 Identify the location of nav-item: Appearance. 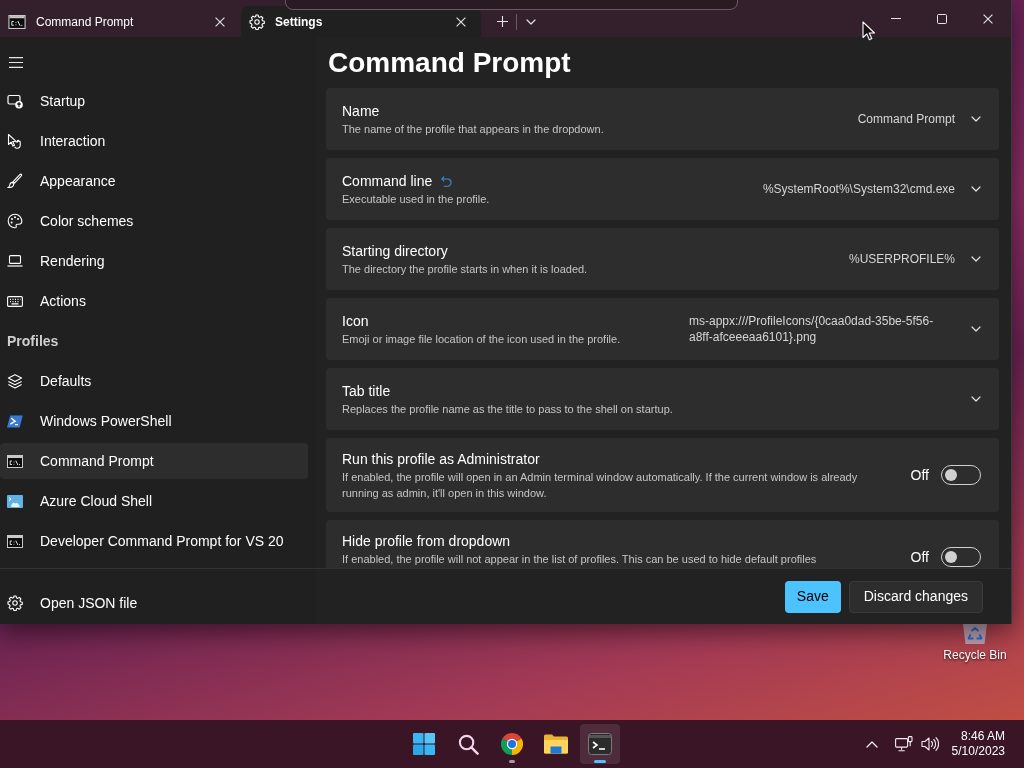
(154, 181).